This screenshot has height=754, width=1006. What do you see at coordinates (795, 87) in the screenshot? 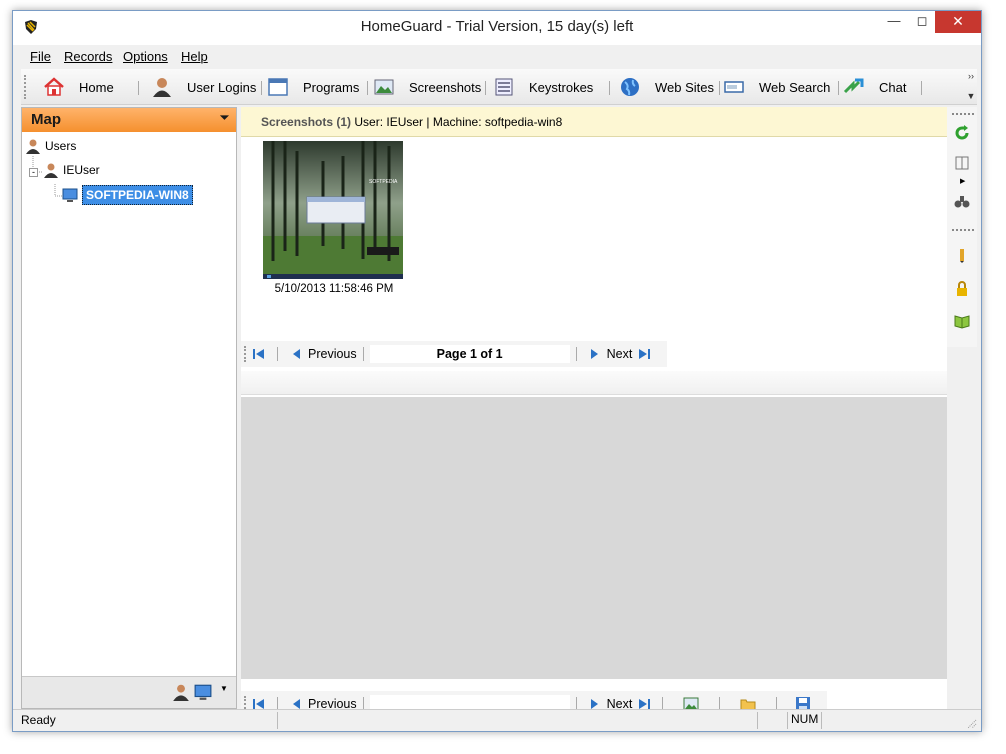
I see `toolbar-web-search-label: Web Search` at bounding box center [795, 87].